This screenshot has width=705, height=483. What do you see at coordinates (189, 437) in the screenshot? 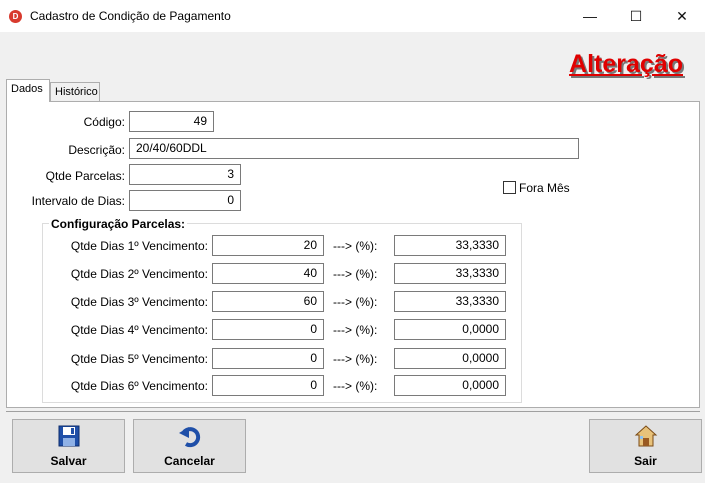
I see `undo-arrow-icon` at bounding box center [189, 437].